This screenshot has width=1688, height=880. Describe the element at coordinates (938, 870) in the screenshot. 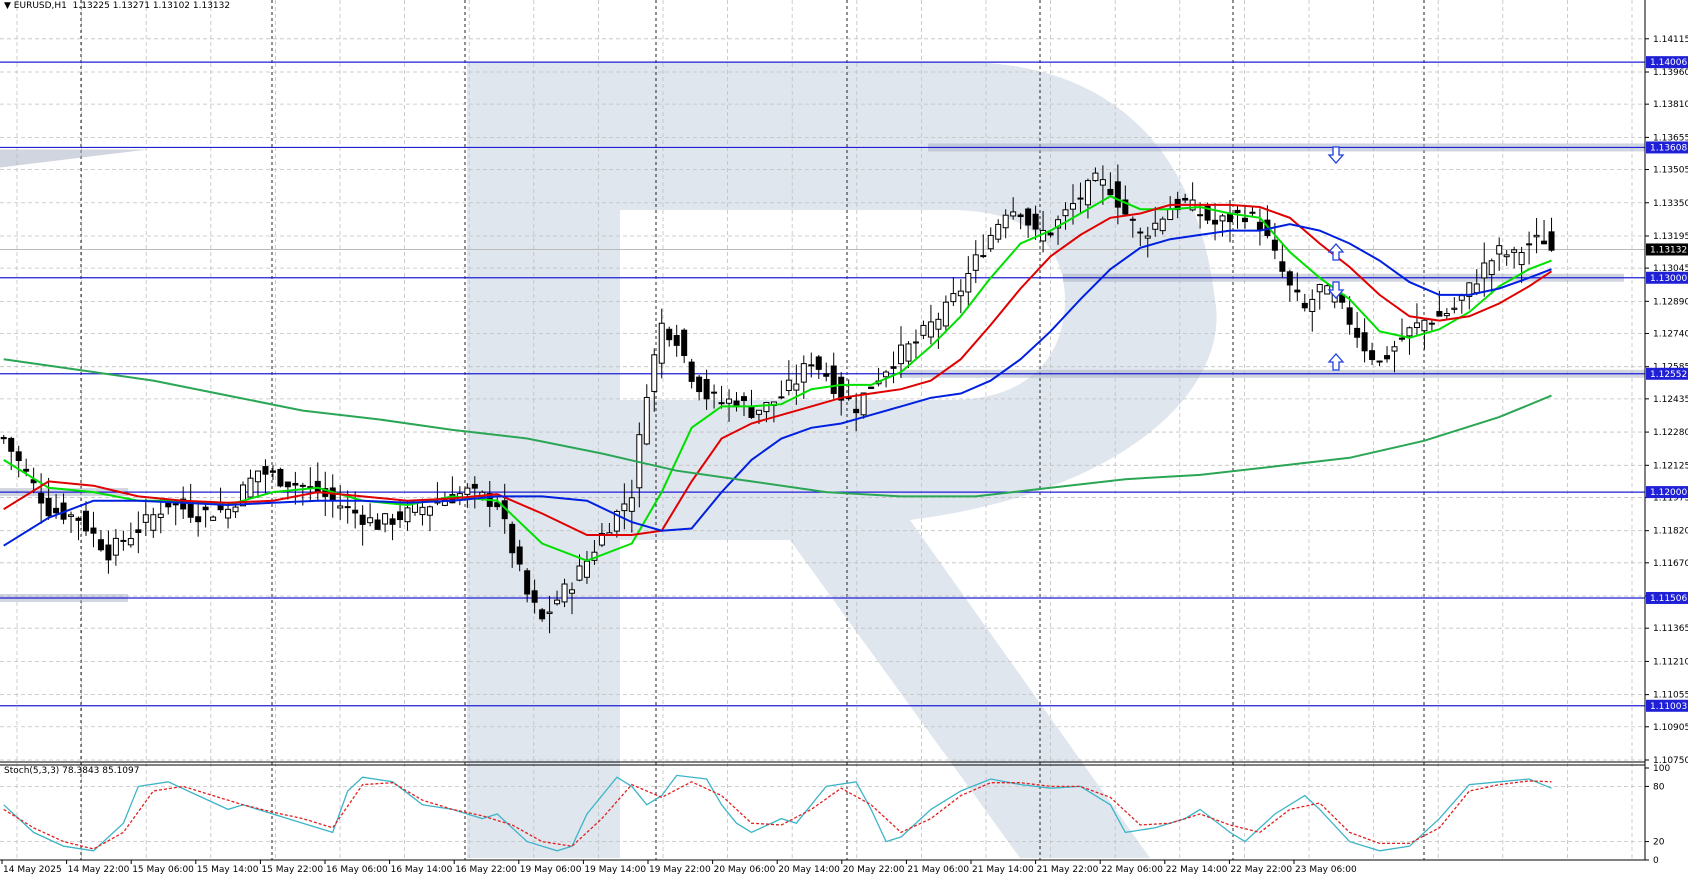

I see `x-tick-label: 21 May 06:00` at that location.